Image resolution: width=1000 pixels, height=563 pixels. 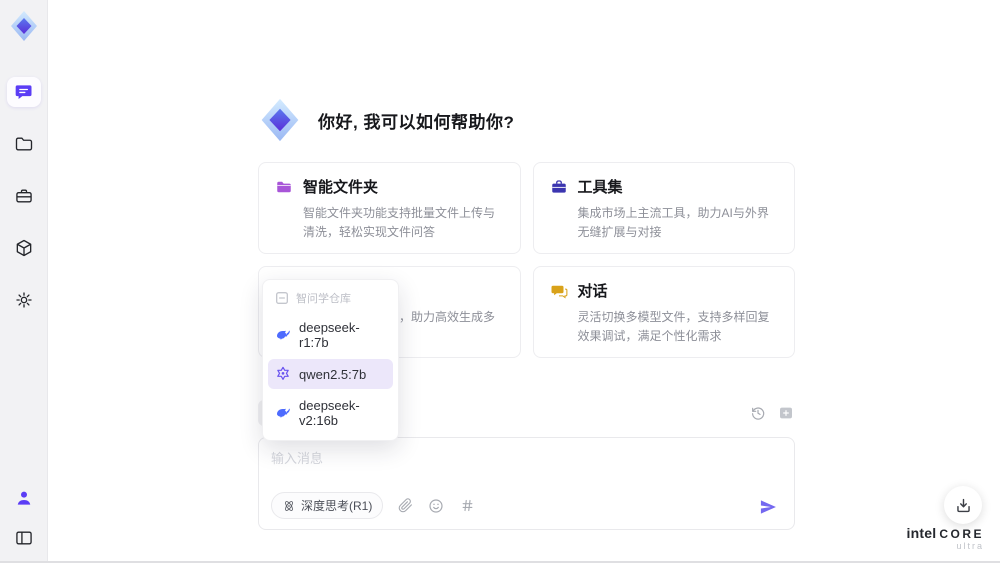 I want to click on card-desc: 灵活切换多模型文件，支持多样回复效果调试，满足个性化需求, so click(x=673, y=326).